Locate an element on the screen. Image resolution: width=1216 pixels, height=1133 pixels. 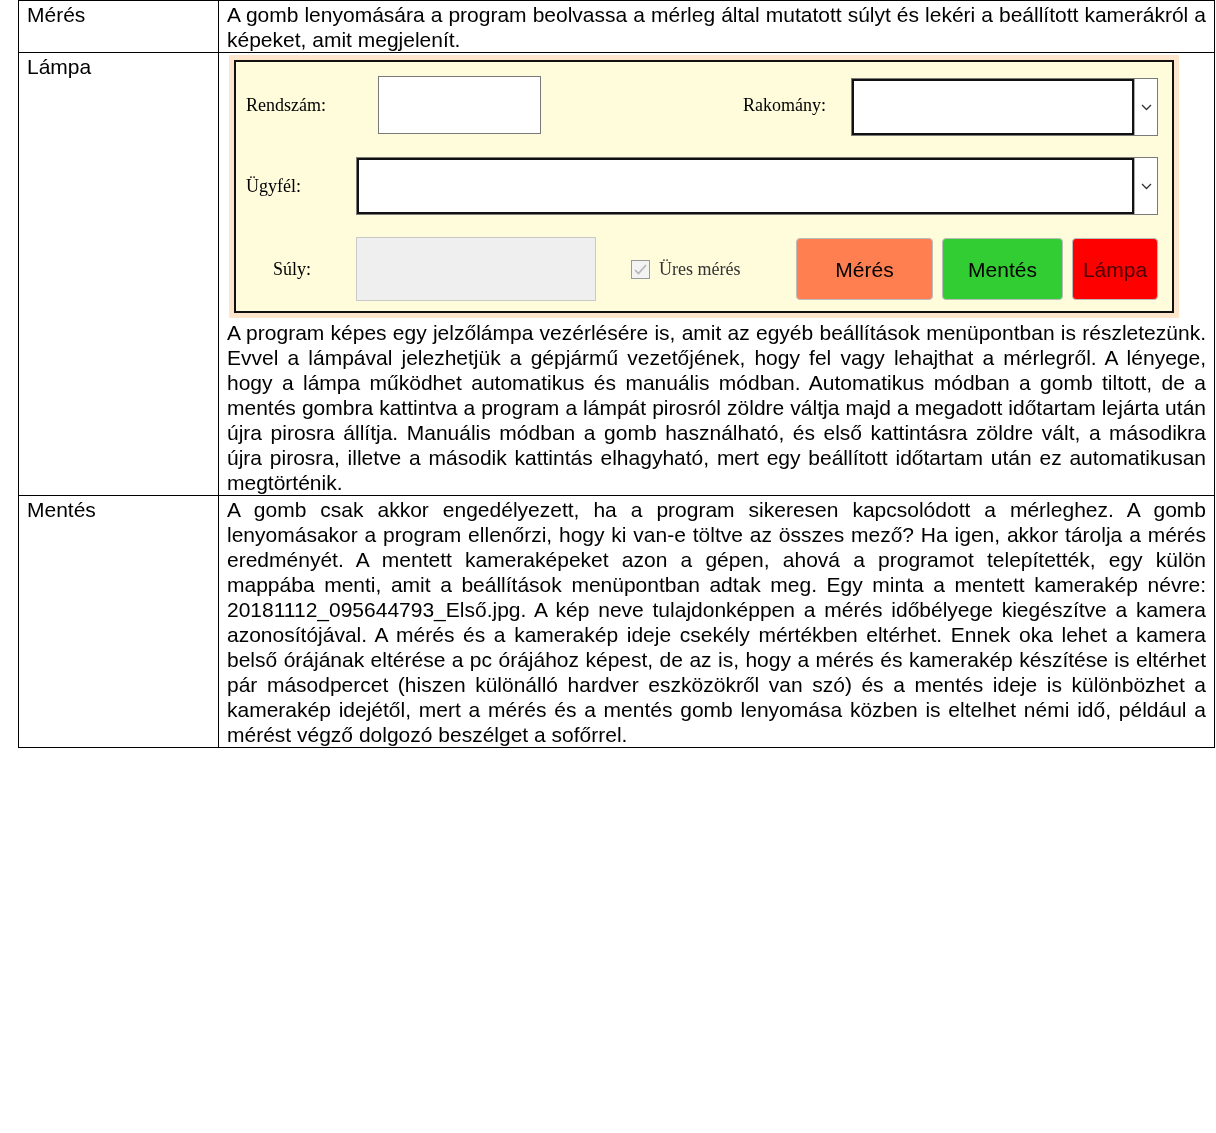
row-label: Mentés is located at coordinates (61, 509).